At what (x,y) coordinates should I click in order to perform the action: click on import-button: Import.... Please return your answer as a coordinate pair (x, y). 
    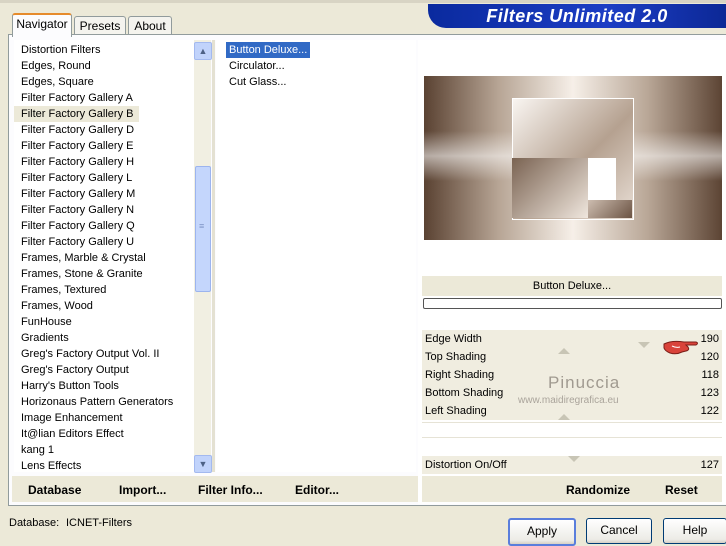
    Looking at the image, I should click on (142, 490).